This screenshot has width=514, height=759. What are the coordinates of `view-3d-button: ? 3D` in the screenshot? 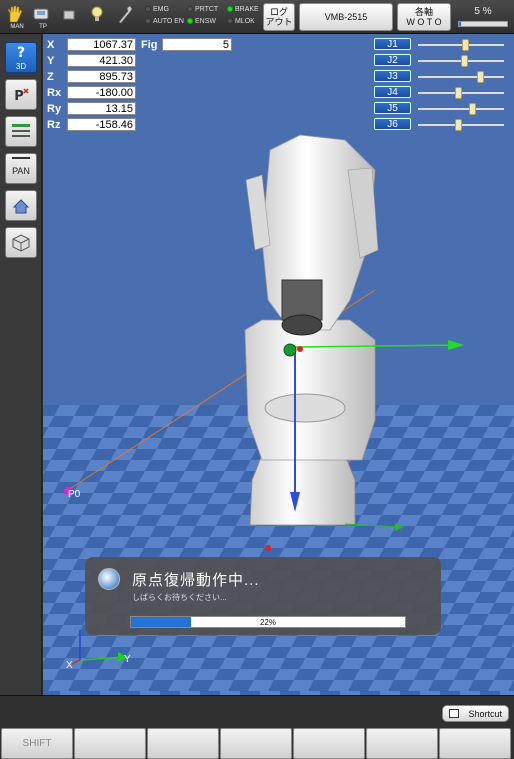 It's located at (21, 57).